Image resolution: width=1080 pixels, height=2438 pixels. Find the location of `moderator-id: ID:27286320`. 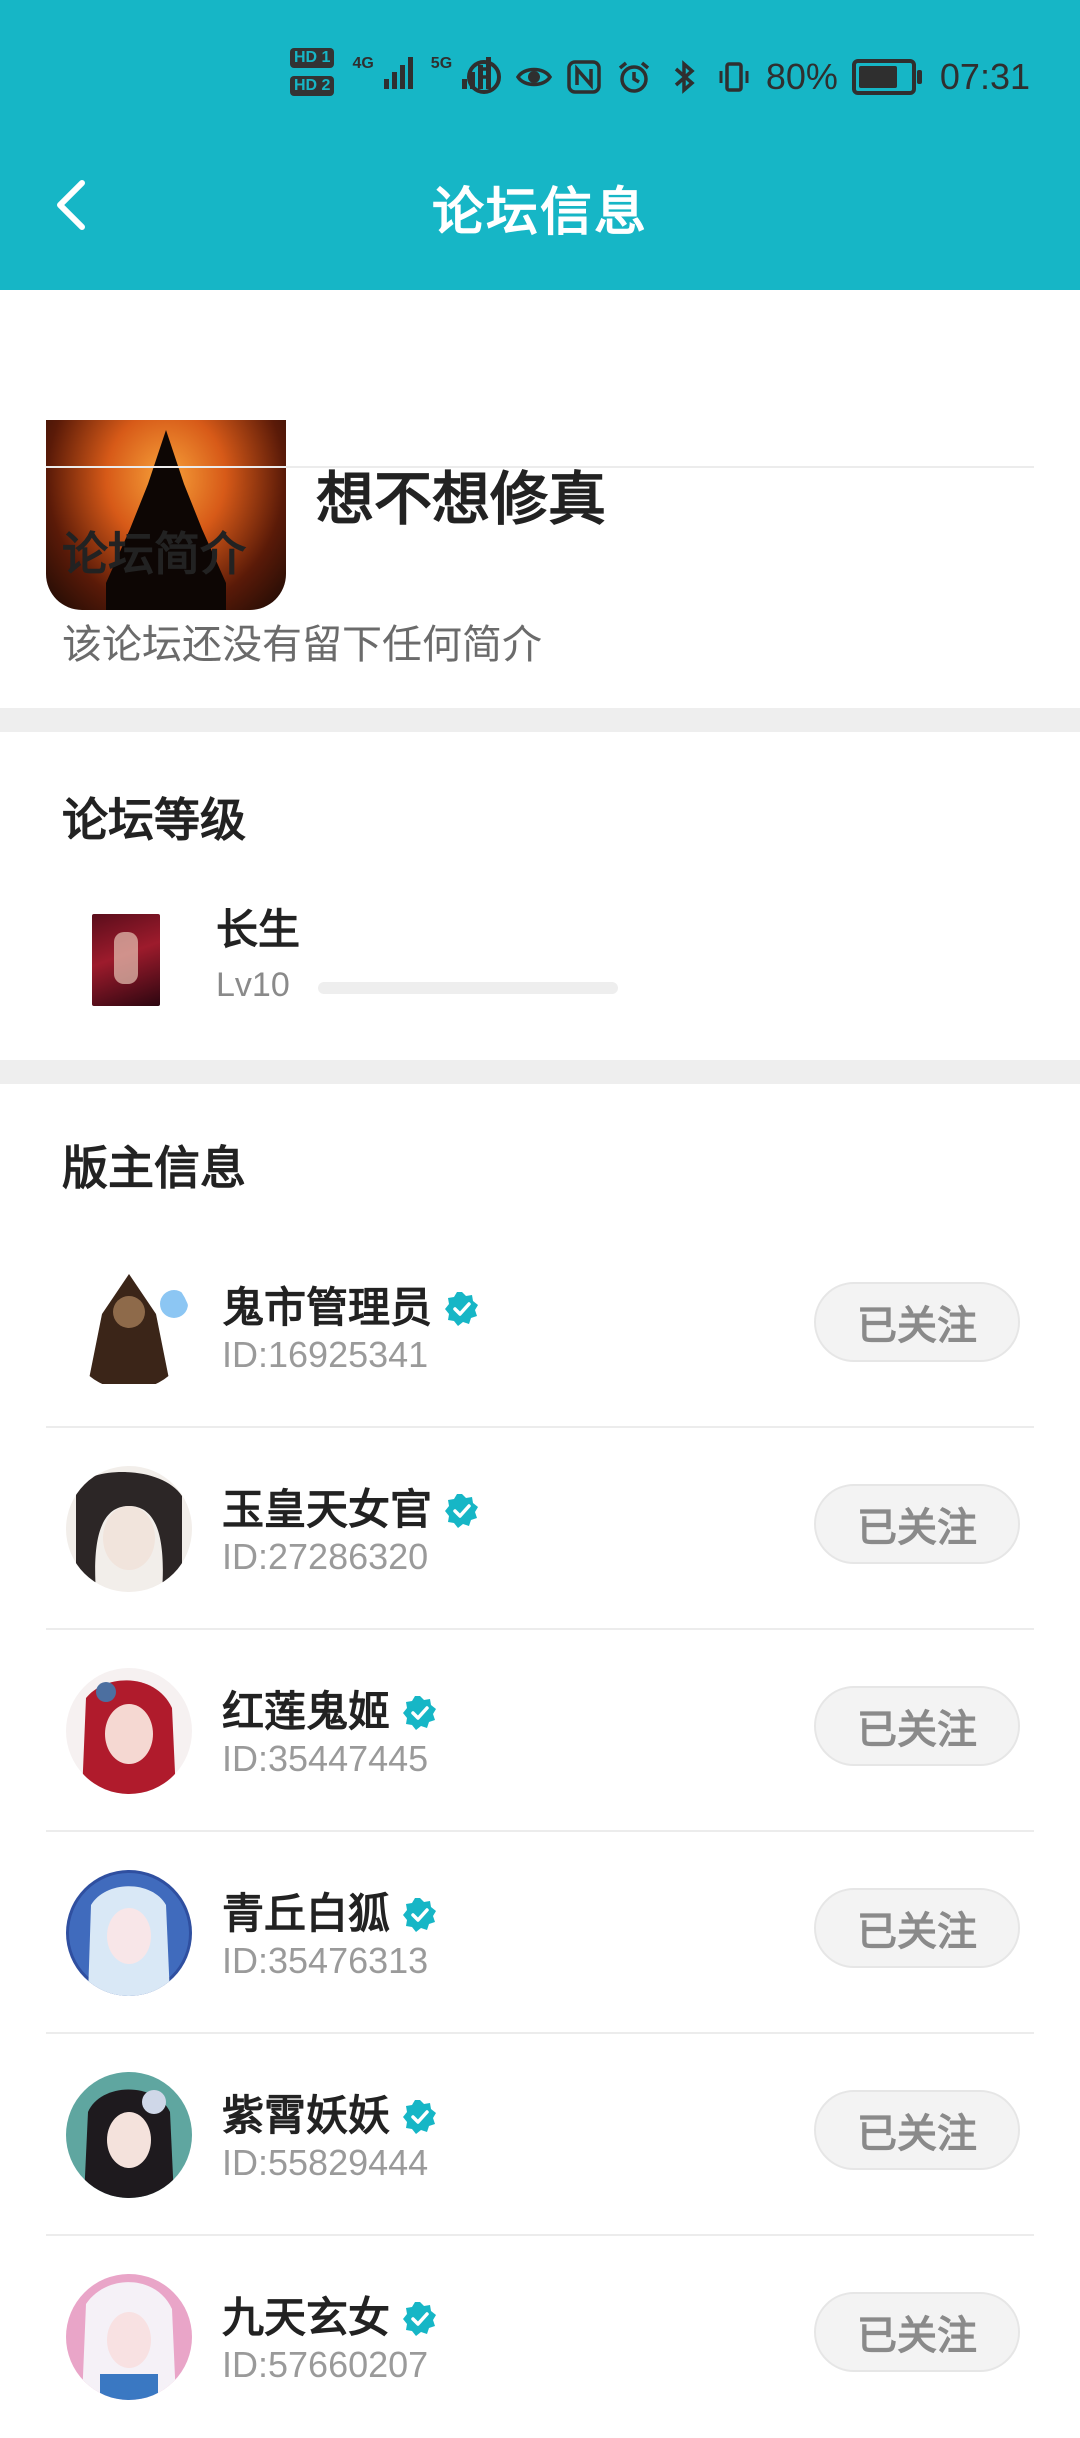

moderator-id: ID:27286320 is located at coordinates (325, 1556).